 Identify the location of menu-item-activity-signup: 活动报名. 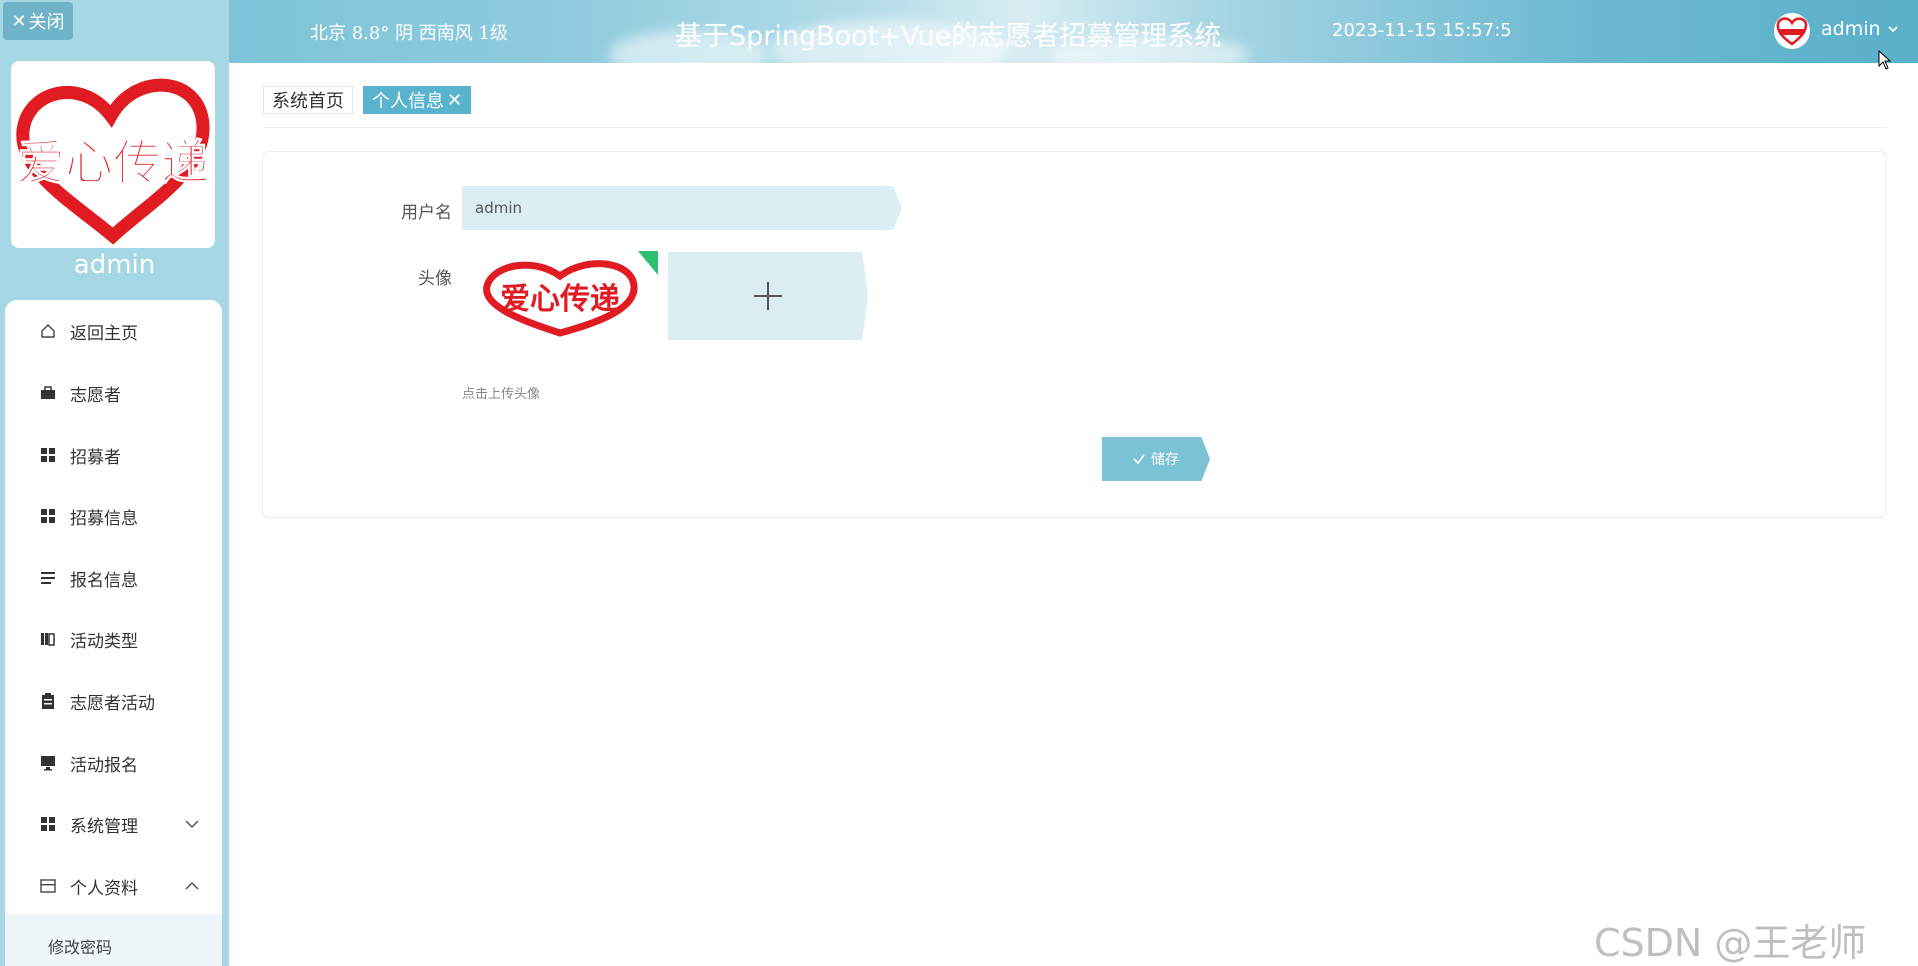
(113, 763).